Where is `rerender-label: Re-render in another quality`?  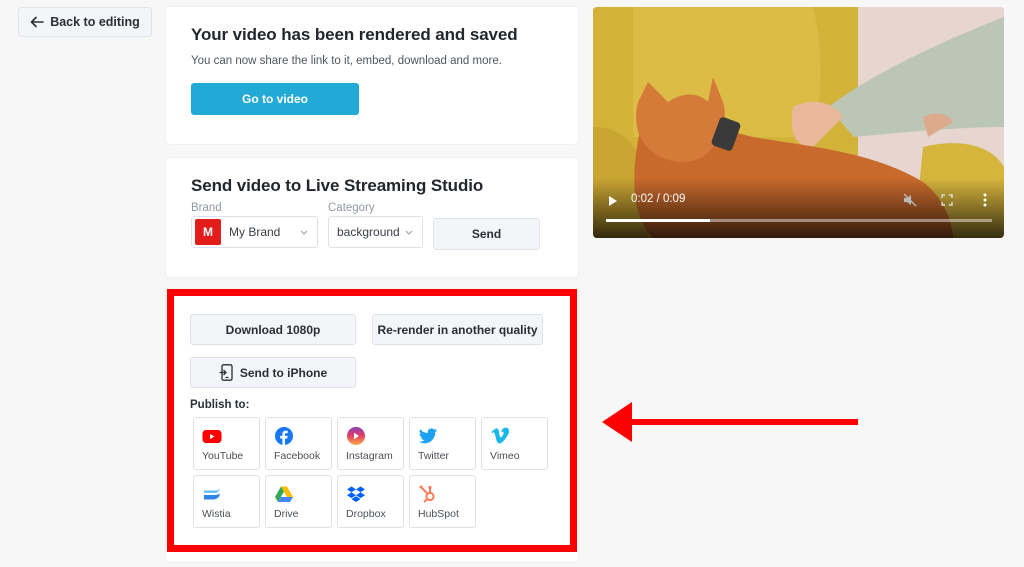 rerender-label: Re-render in another quality is located at coordinates (457, 329).